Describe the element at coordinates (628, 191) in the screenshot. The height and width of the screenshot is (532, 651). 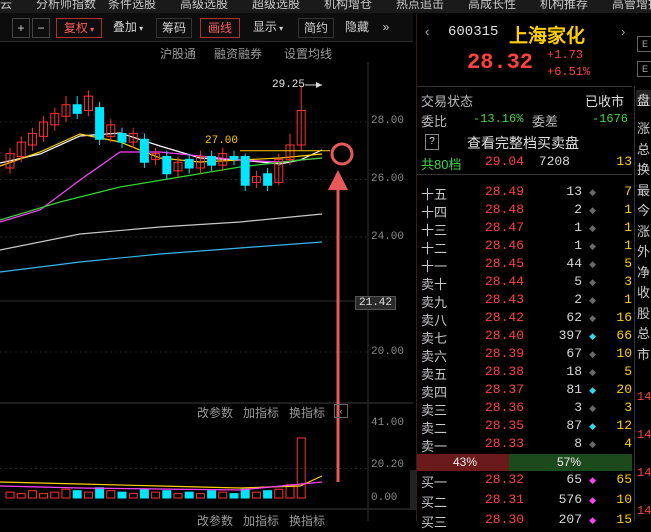
I see `asks-count: 7` at that location.